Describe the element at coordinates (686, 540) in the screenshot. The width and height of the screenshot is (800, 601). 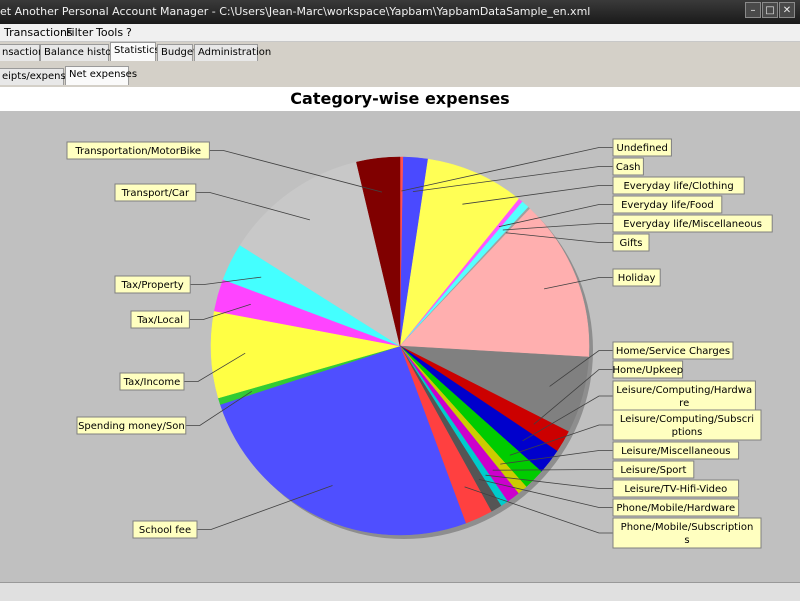
I see `slice-label: s` at that location.